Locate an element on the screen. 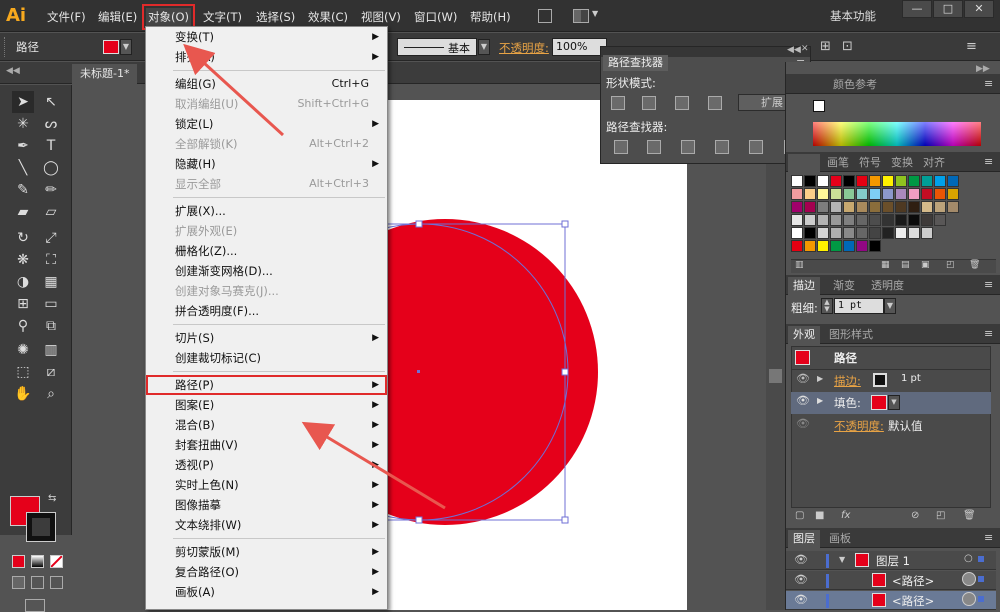 The image size is (1000, 612). annotation-arrow-menu is located at coordinates (234, 90).